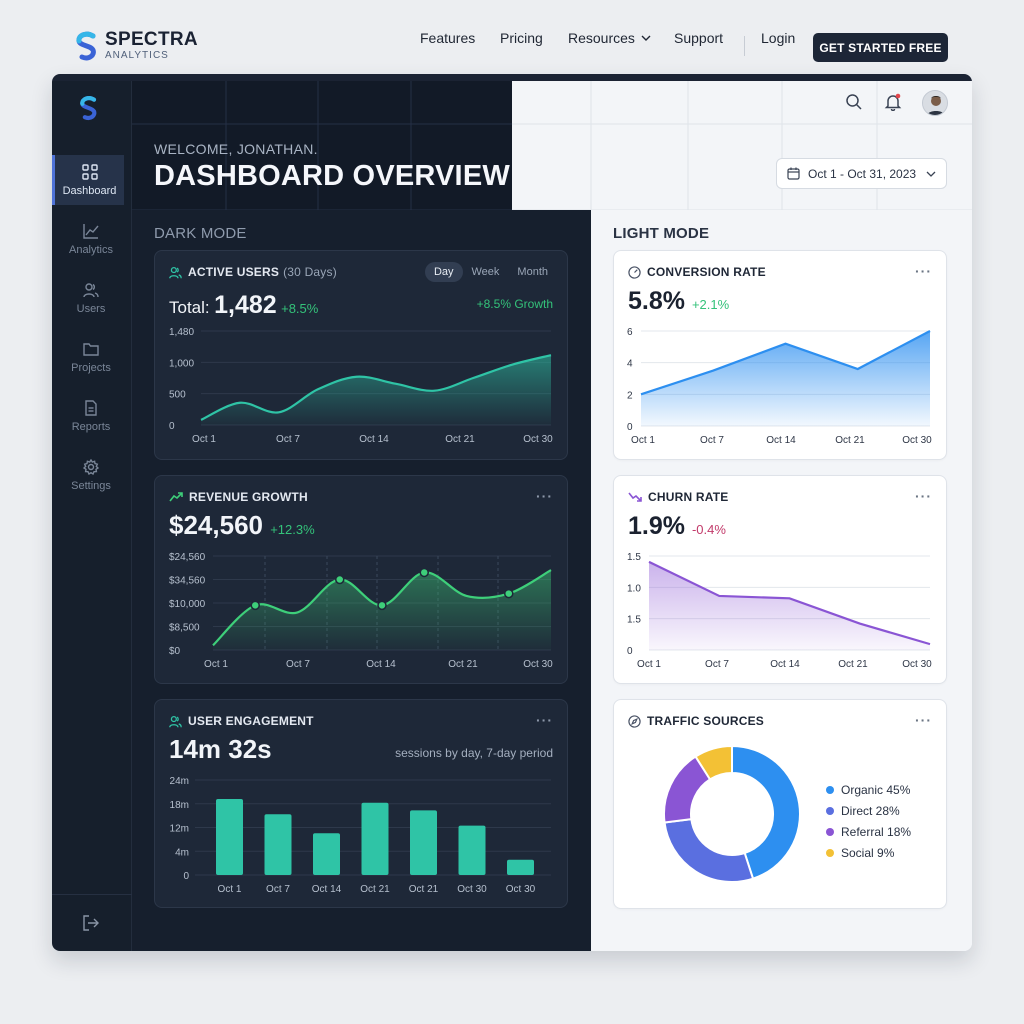 The image size is (1024, 1024). What do you see at coordinates (91, 231) in the screenshot?
I see `trend-icon` at bounding box center [91, 231].